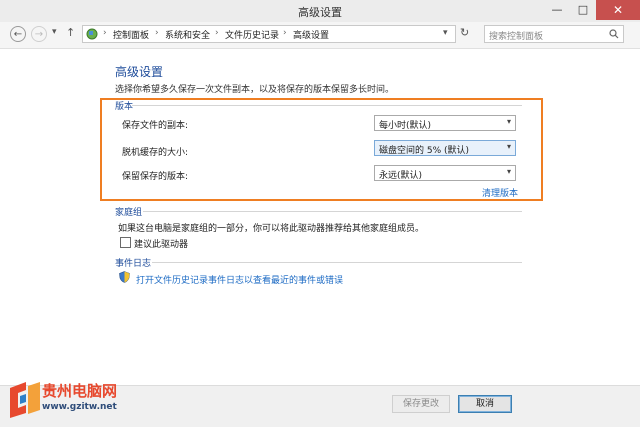  Describe the element at coordinates (129, 213) in the screenshot. I see `homegroup-section-label: 家庭组` at that location.